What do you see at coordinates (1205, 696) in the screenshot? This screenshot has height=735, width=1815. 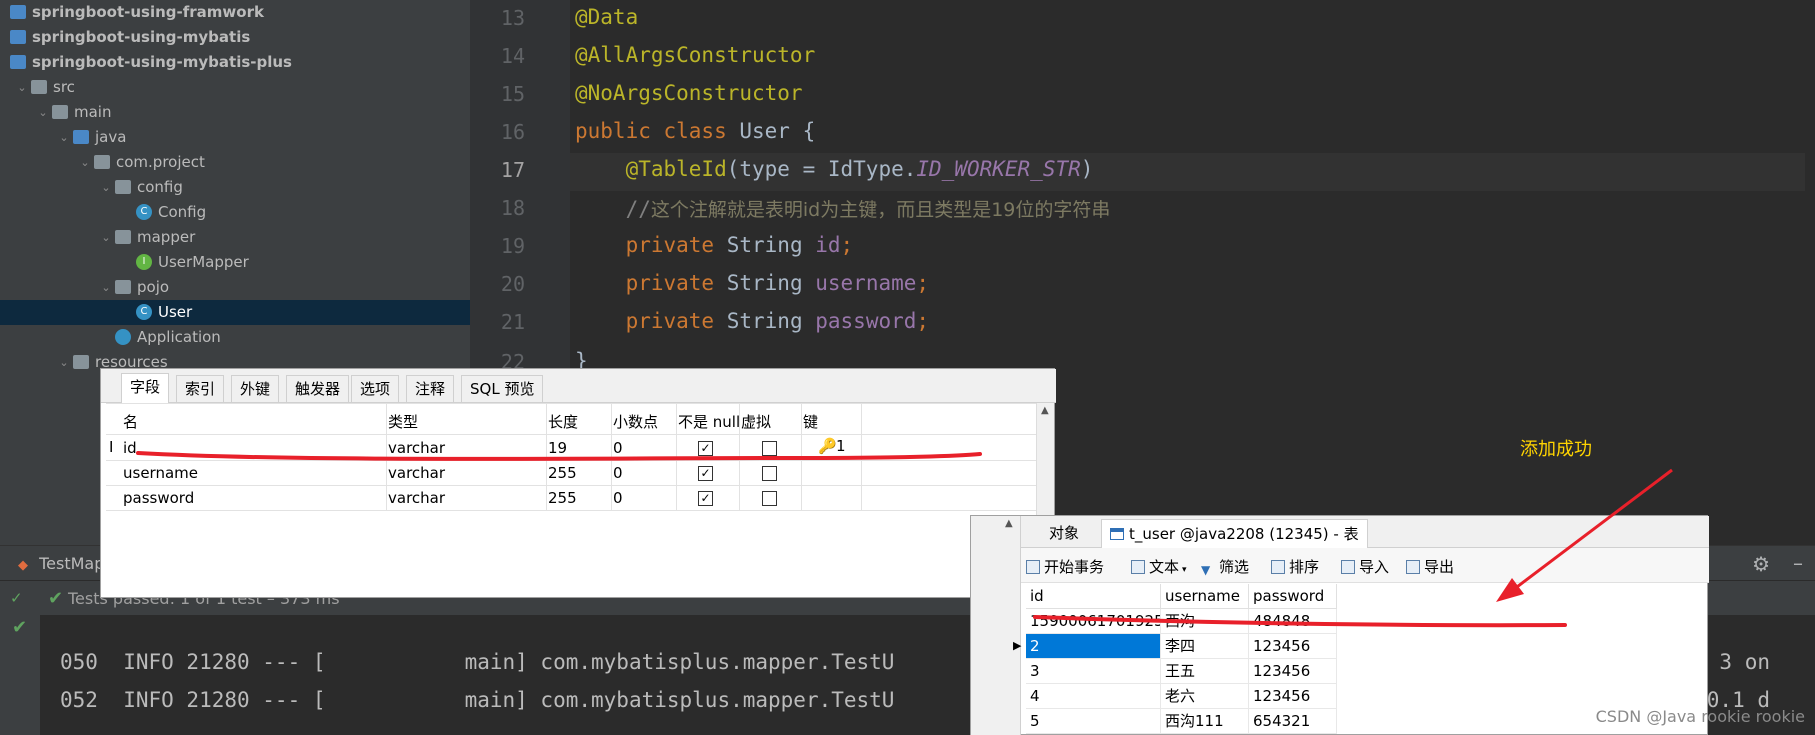 I see `data-cell: 老六` at bounding box center [1205, 696].